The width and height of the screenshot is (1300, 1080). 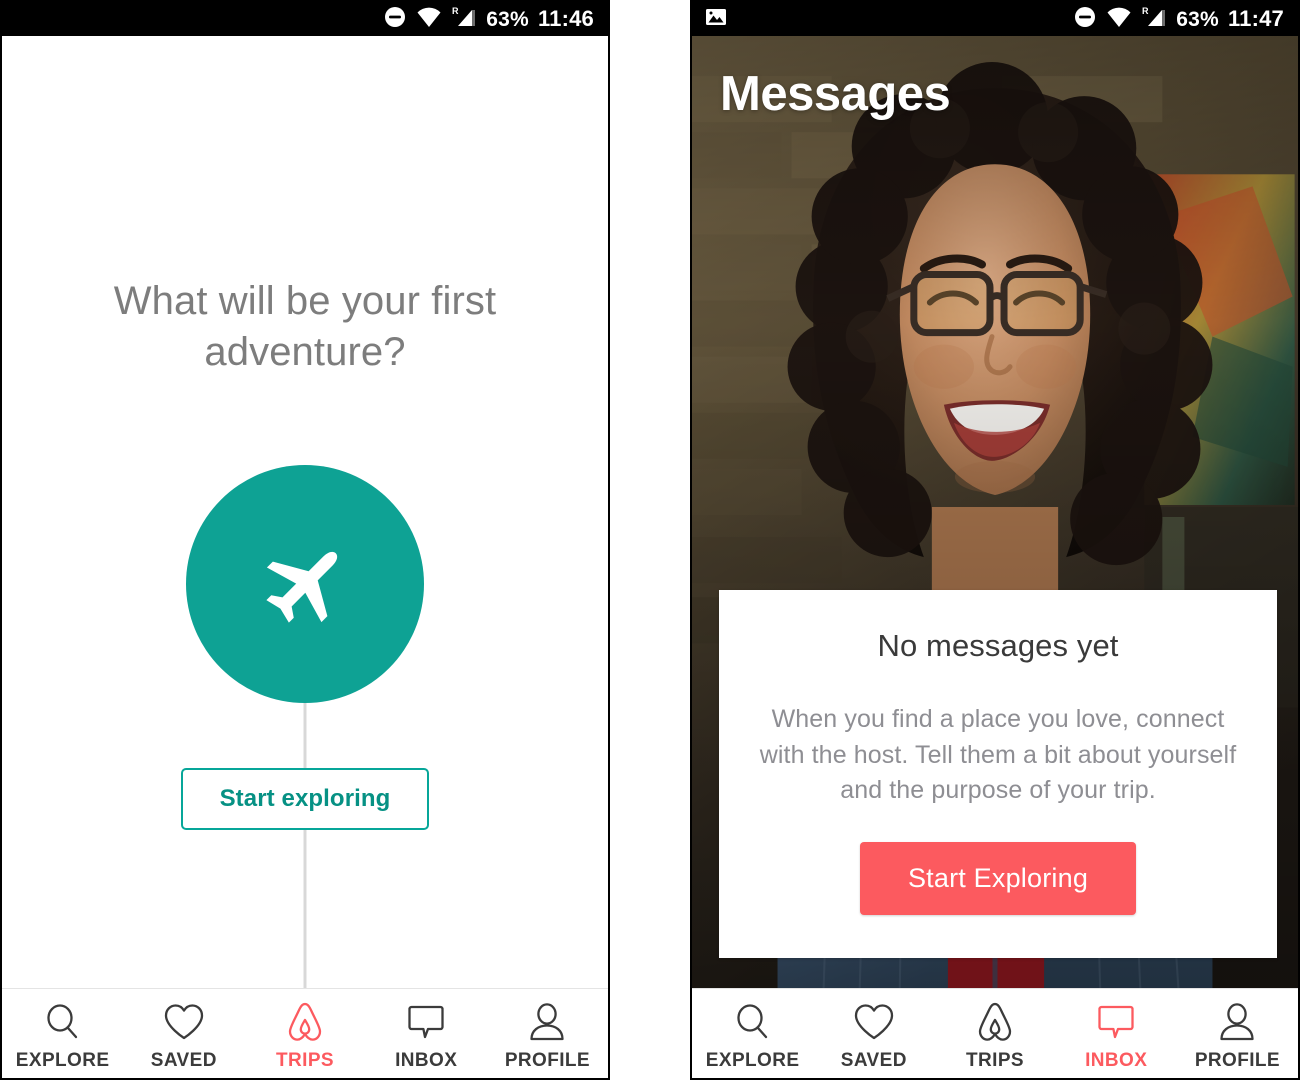 I want to click on page-title: What will be your first adventure?, so click(x=305, y=327).